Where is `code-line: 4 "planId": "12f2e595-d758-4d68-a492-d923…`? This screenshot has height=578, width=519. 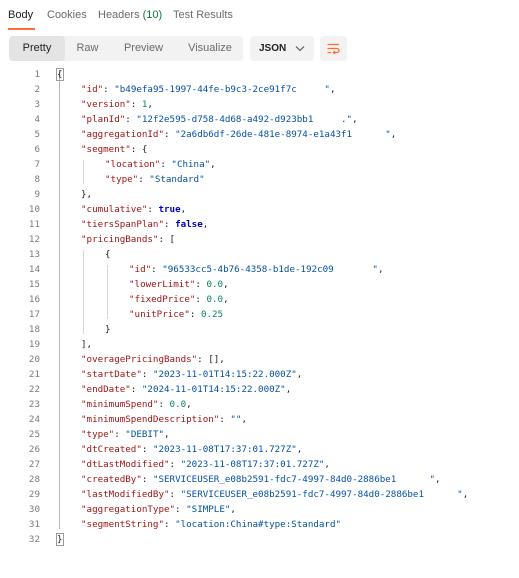 code-line: 4 "planId": "12f2e595-d758-4d68-a492-d923… is located at coordinates (259, 119).